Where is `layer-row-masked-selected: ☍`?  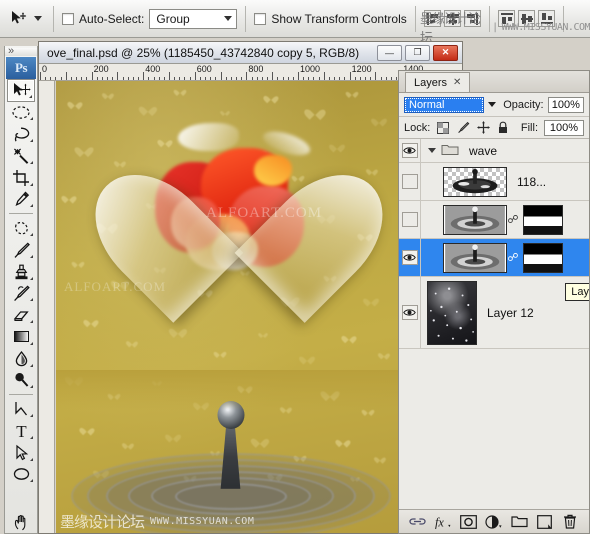 layer-row-masked-selected: ☍ is located at coordinates (494, 258).